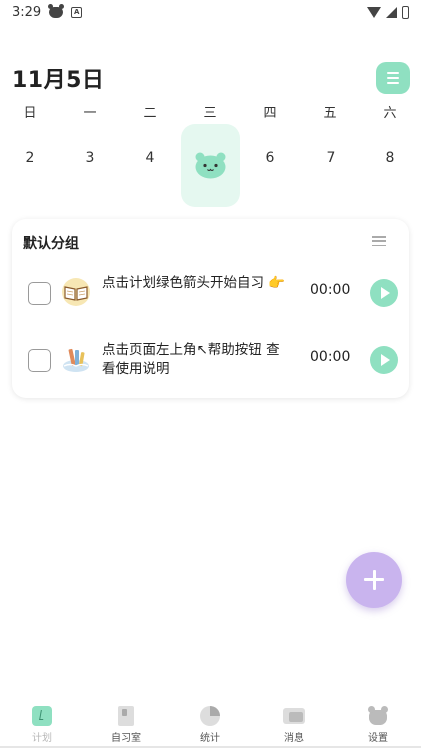 The image size is (421, 748). Describe the element at coordinates (405, 12) in the screenshot. I see `battery-icon` at that location.